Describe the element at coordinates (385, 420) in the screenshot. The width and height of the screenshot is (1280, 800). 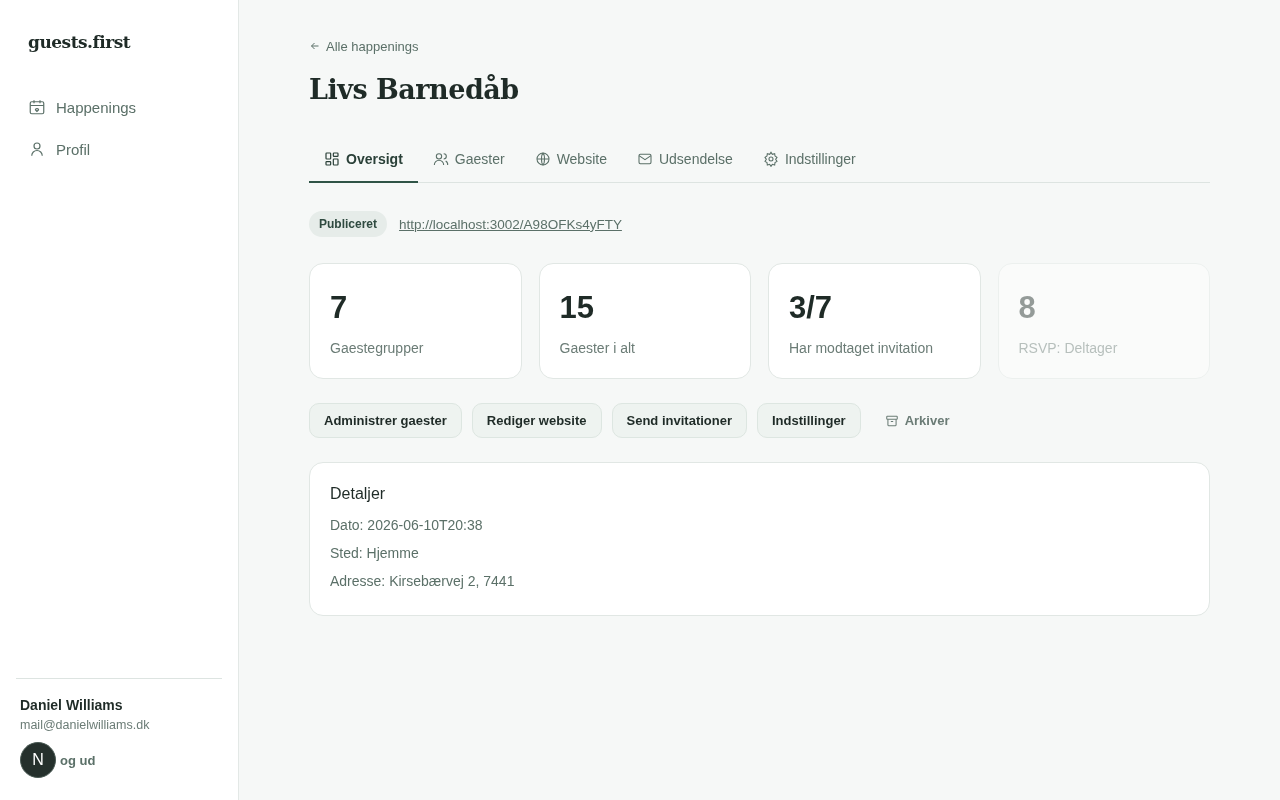
I see `action-button: Administrer gaester` at that location.